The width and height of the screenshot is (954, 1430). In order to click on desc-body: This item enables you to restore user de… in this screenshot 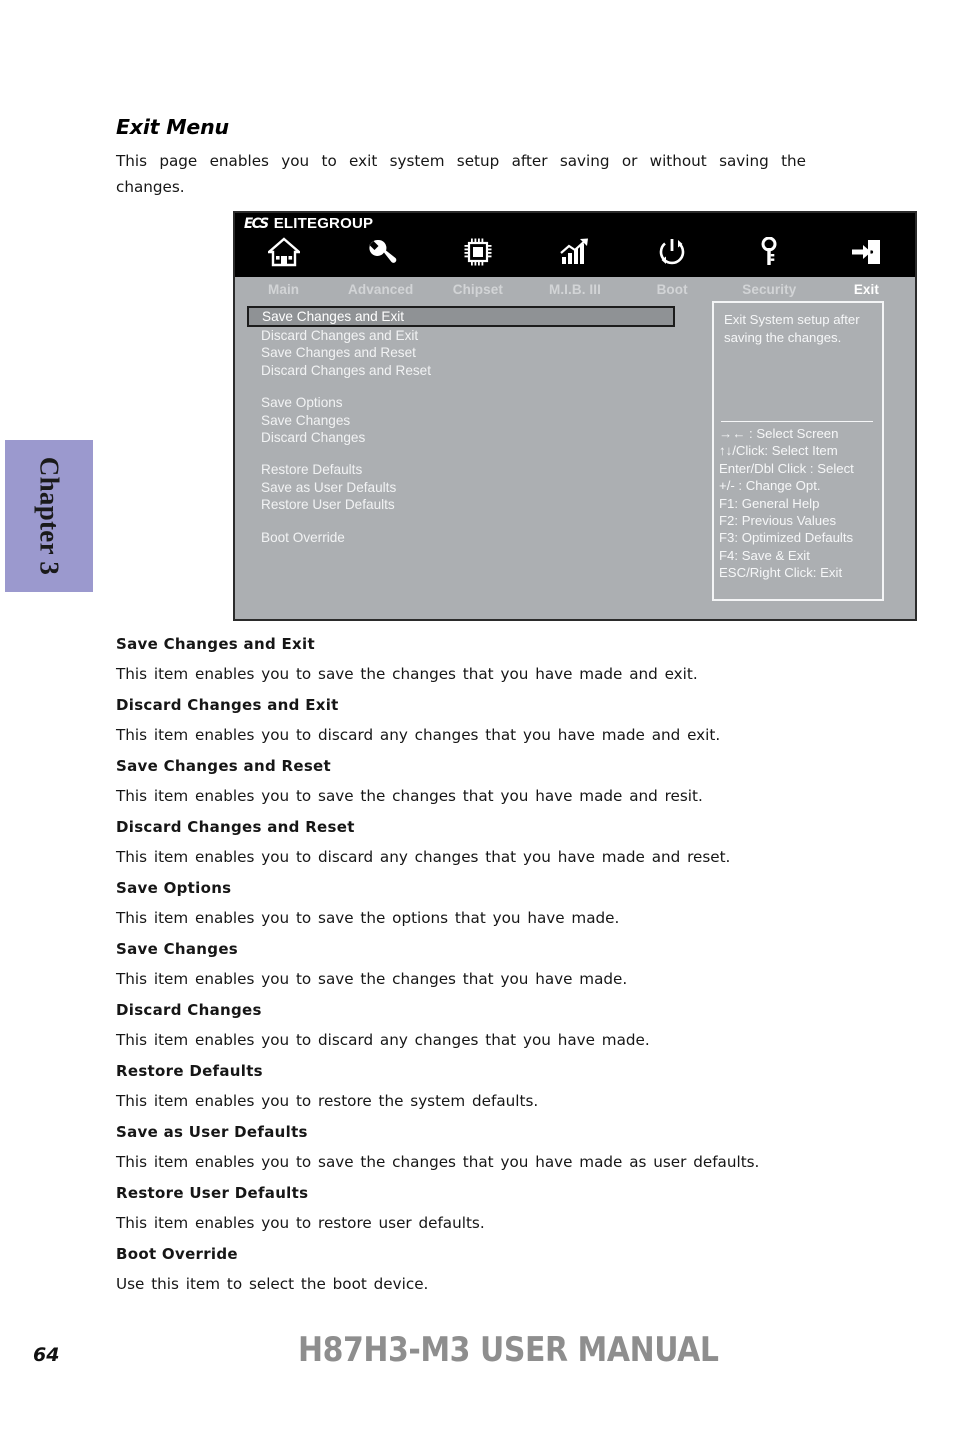, I will do `click(300, 1223)`.